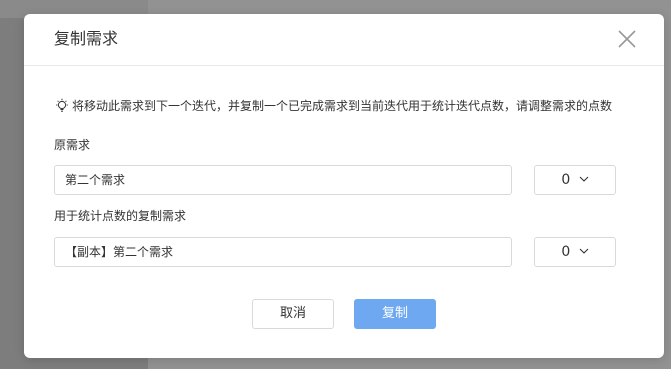  Describe the element at coordinates (283, 180) in the screenshot. I see `original-requirement-input: 第二个需求` at that location.